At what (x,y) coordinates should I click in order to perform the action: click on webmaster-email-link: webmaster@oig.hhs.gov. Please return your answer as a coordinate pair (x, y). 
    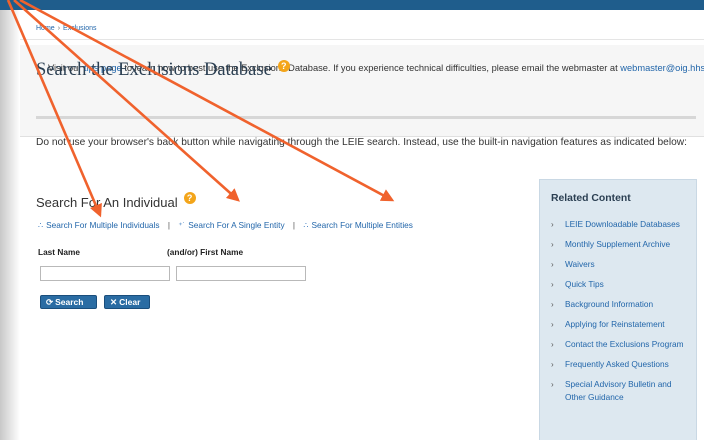
    Looking at the image, I should click on (662, 68).